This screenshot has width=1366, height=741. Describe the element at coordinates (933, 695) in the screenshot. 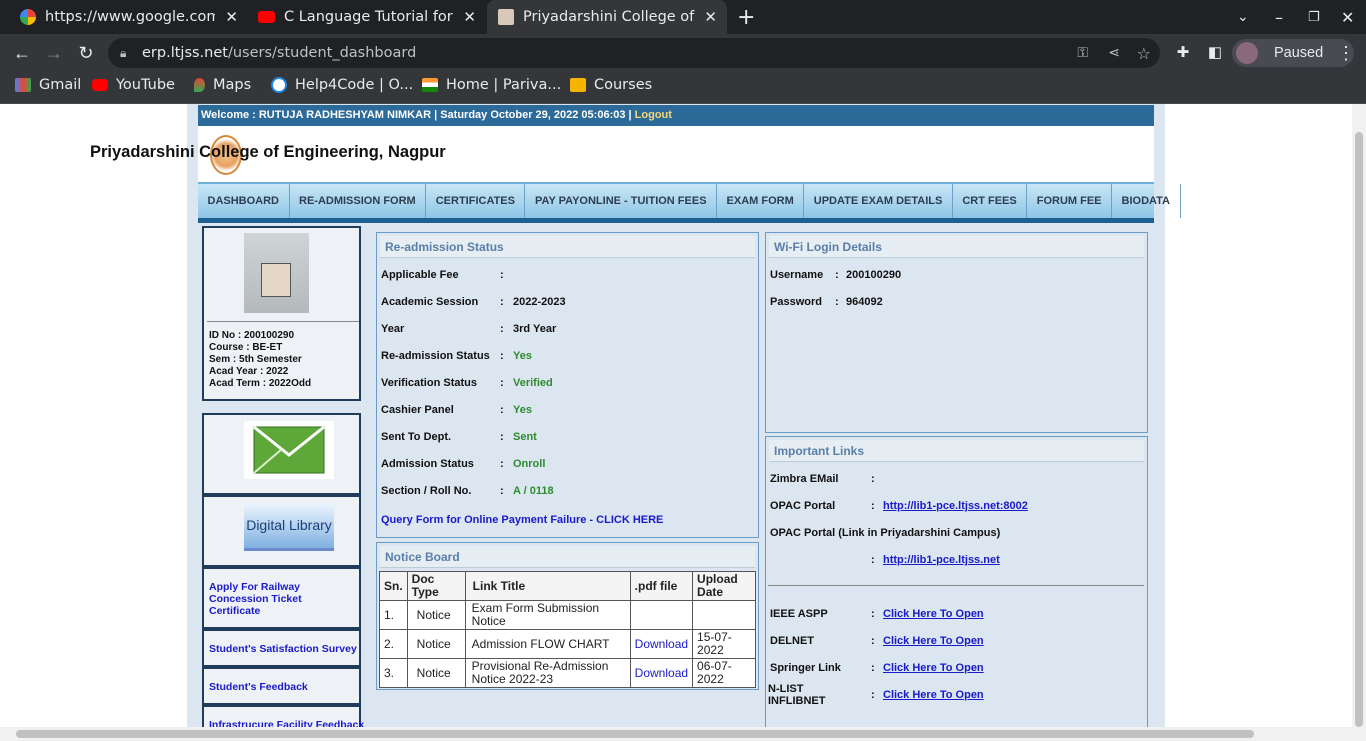

I see `nlist-link: Click Here To Open` at that location.